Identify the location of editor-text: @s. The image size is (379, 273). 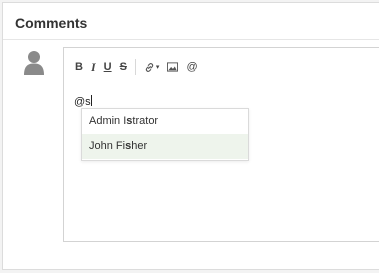
(83, 101).